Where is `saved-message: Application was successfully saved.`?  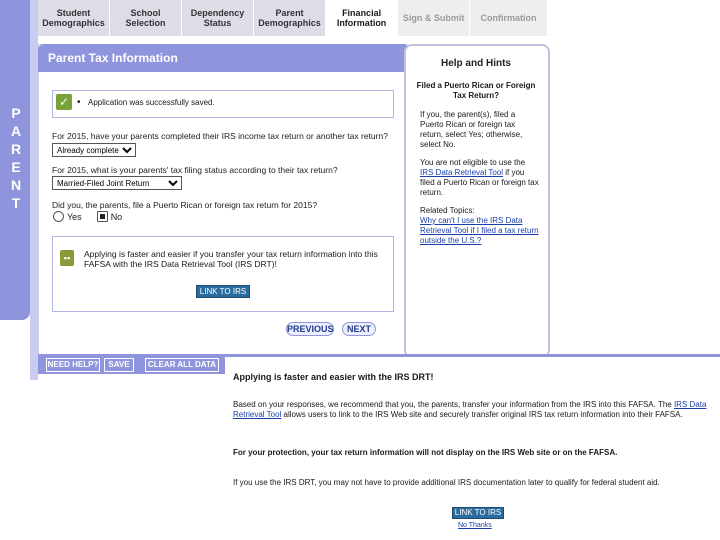
saved-message: Application was successfully saved. is located at coordinates (151, 102).